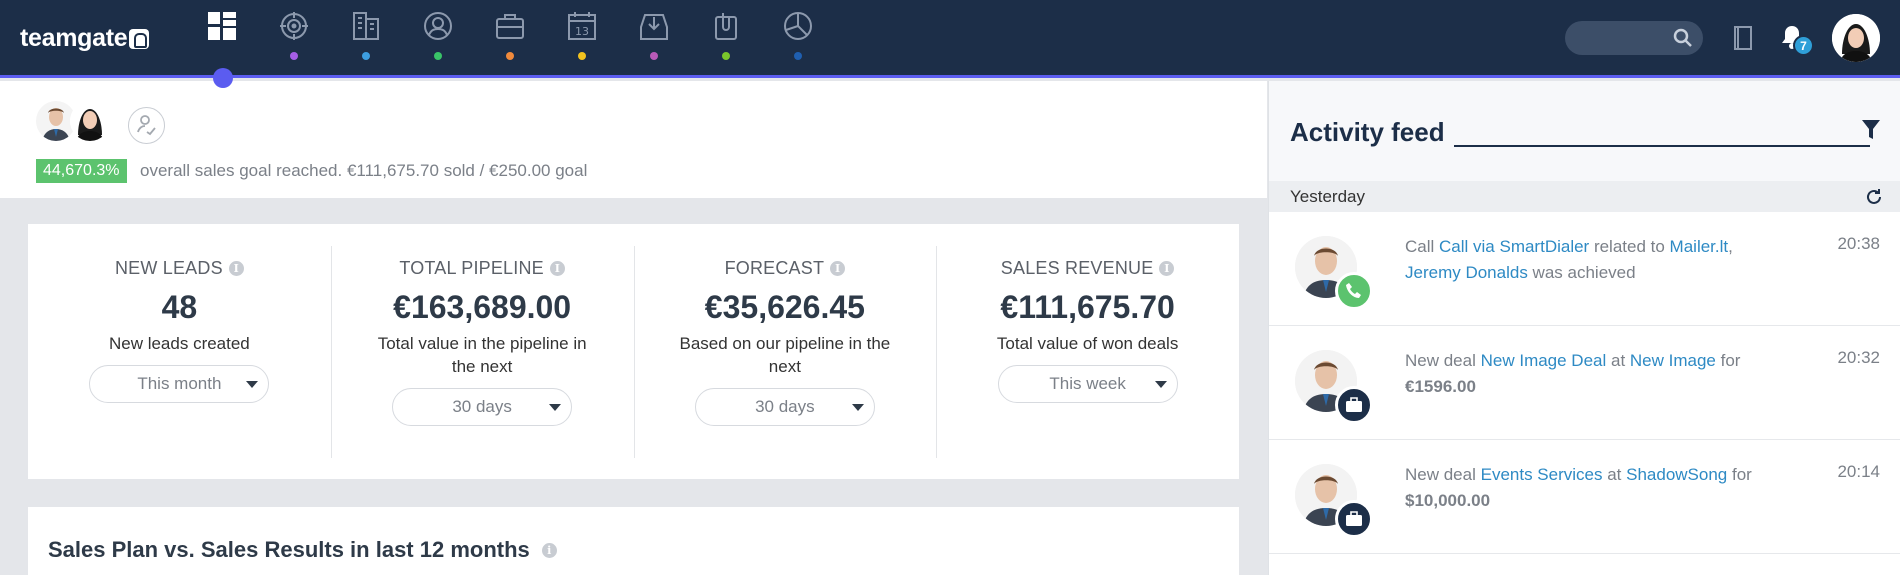 Image resolution: width=1900 pixels, height=575 pixels. Describe the element at coordinates (1662, 146) in the screenshot. I see `feed-title-underline` at that location.